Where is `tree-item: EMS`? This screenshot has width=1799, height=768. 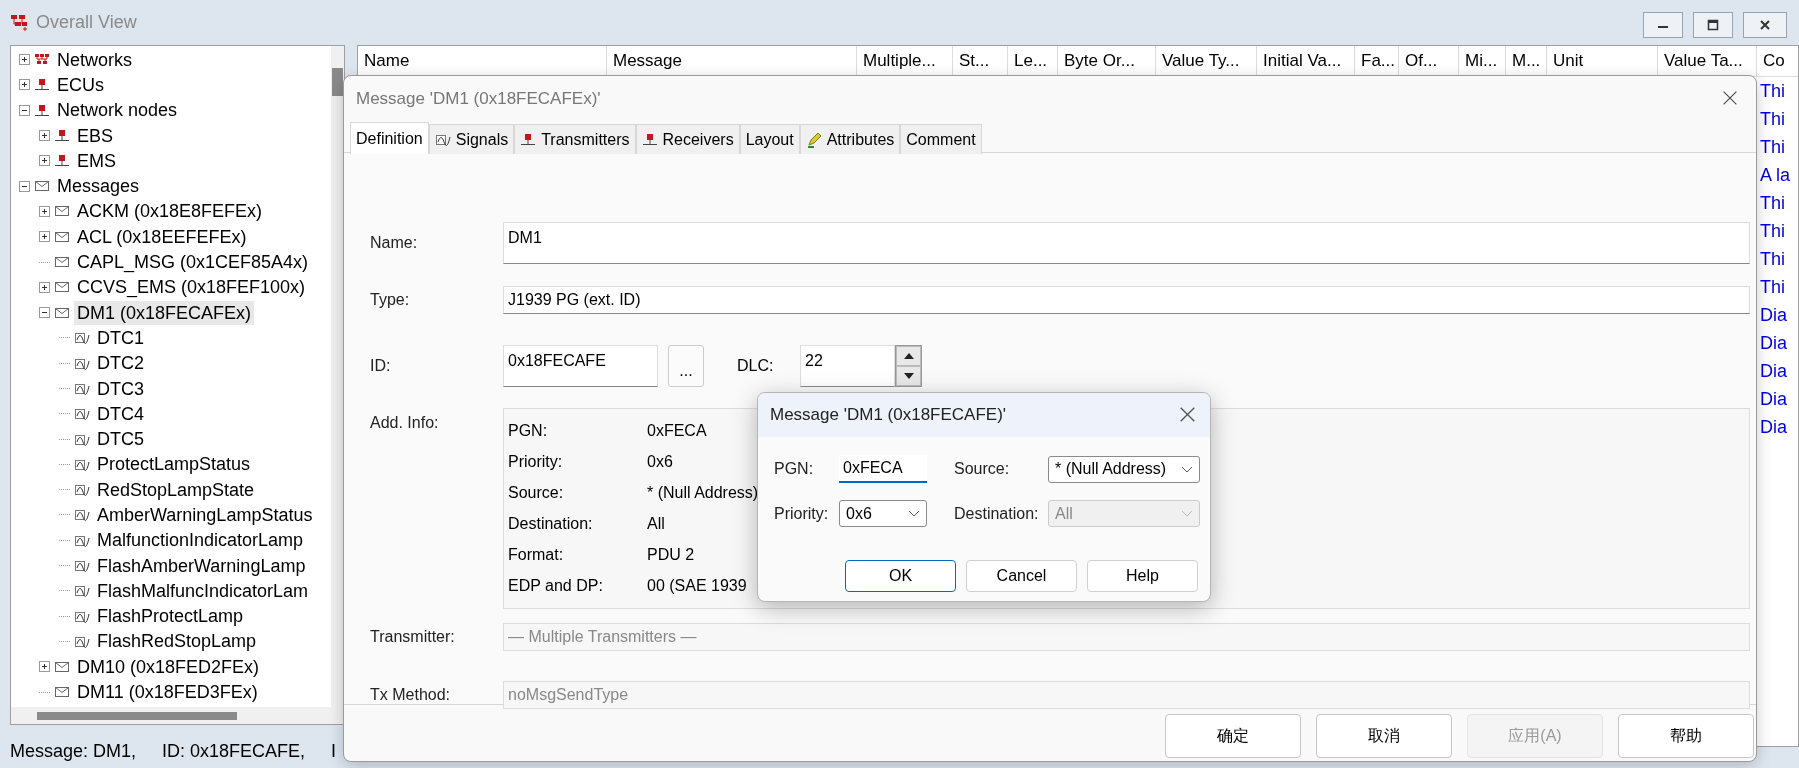 tree-item: EMS is located at coordinates (96, 160).